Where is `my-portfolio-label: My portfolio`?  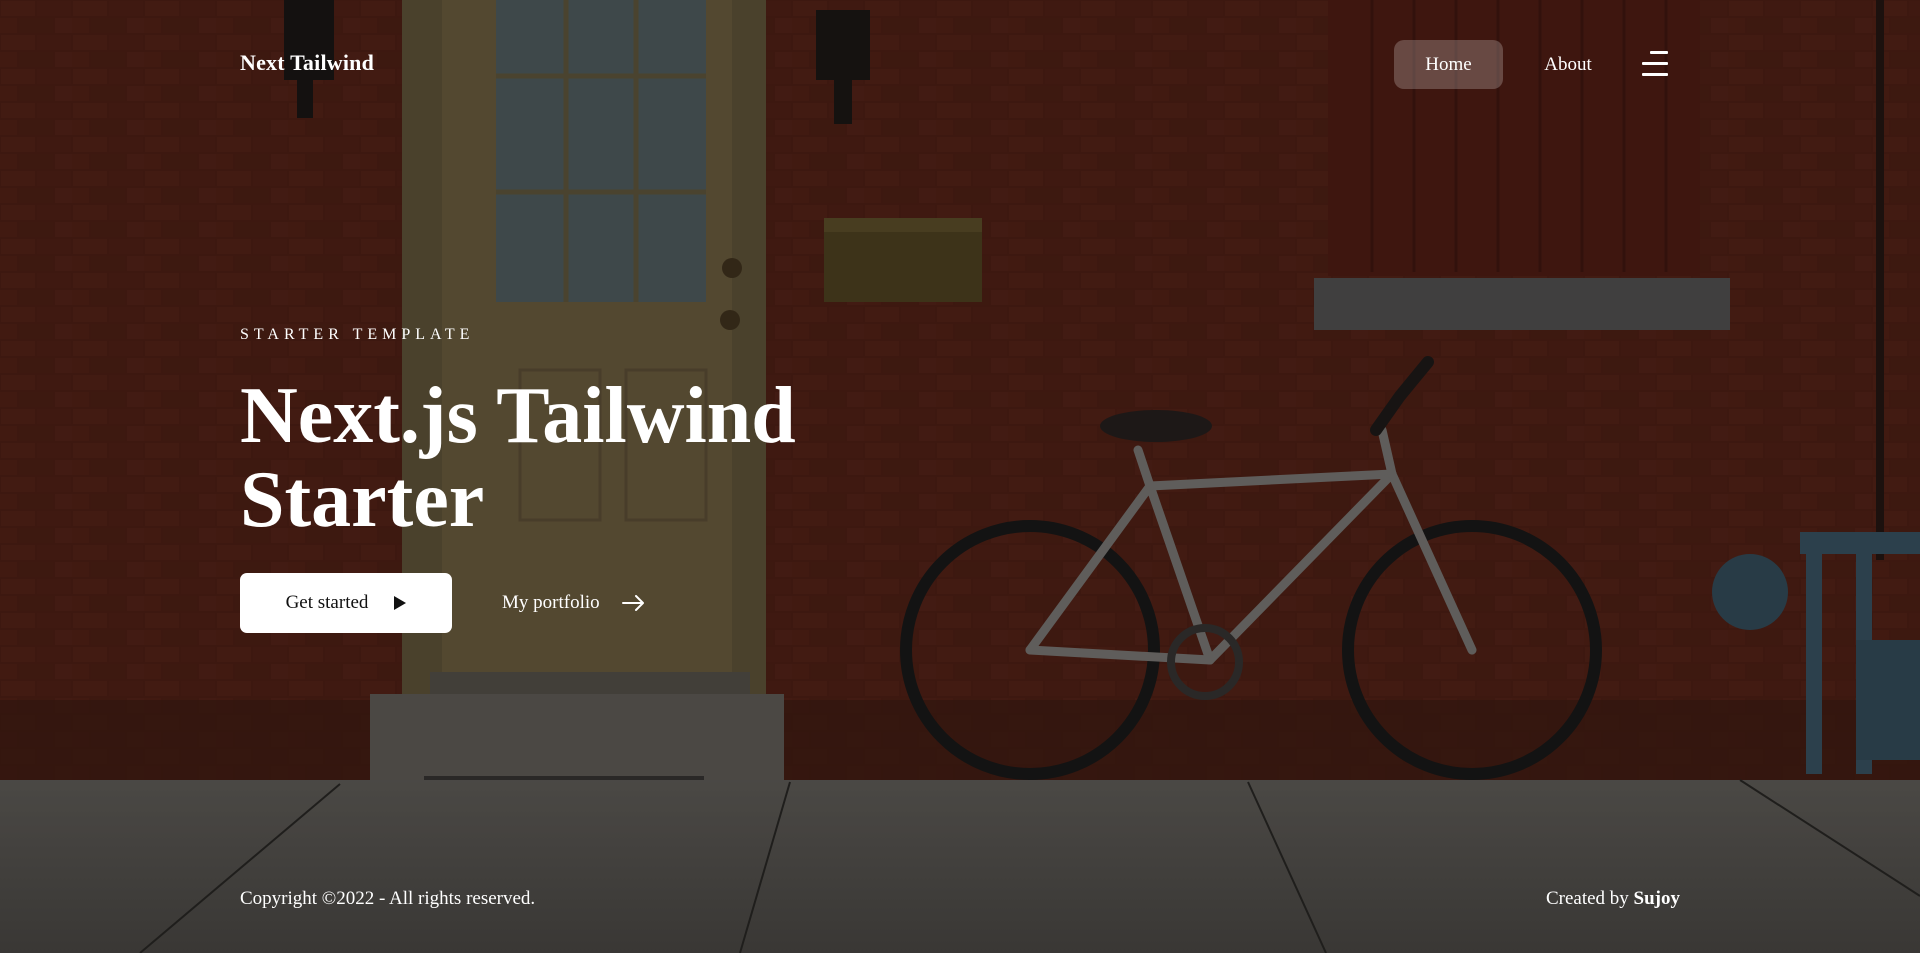
my-portfolio-label: My portfolio is located at coordinates (551, 602).